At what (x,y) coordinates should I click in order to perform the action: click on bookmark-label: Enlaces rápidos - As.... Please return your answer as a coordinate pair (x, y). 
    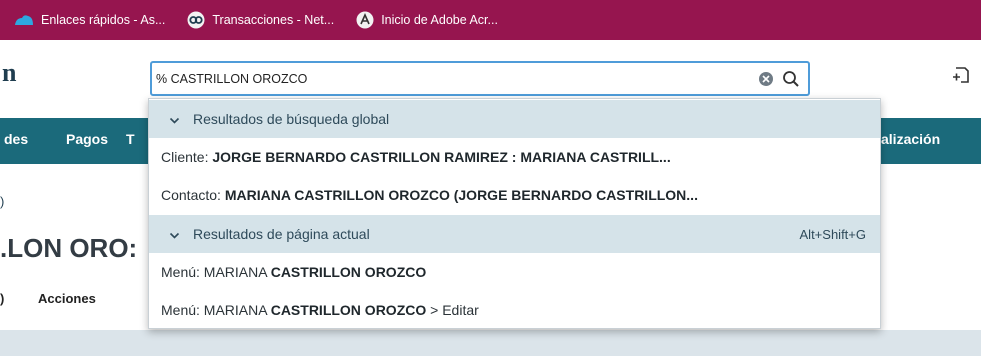
    Looking at the image, I should click on (103, 20).